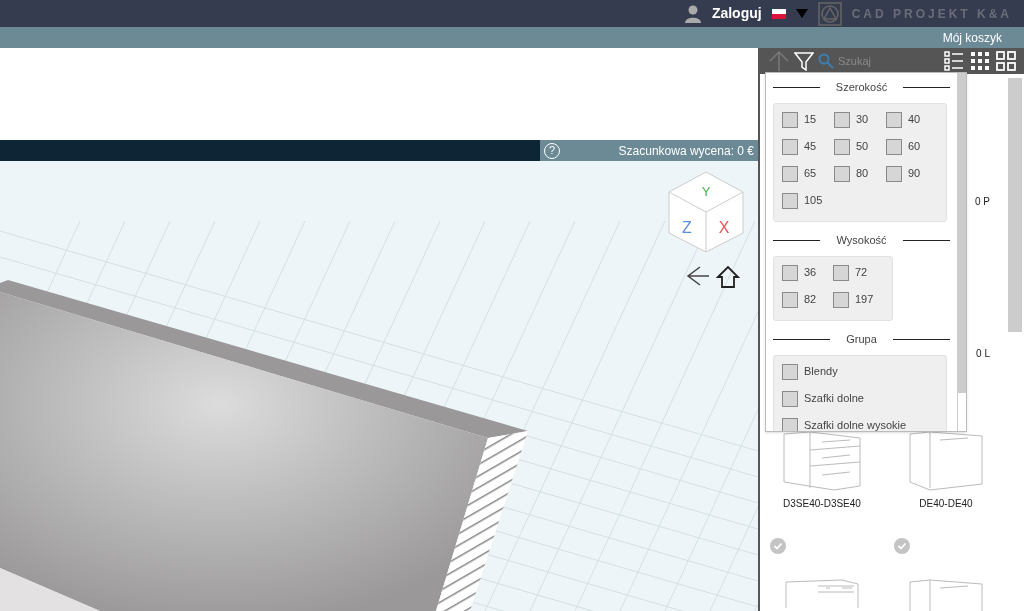  Describe the element at coordinates (980, 61) in the screenshot. I see `small-grid-icon` at that location.